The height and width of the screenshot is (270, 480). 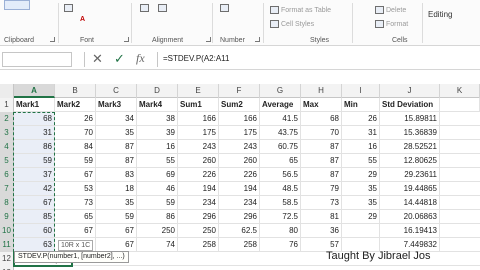 What do you see at coordinates (460, 91) in the screenshot?
I see `column-header-k: K` at bounding box center [460, 91].